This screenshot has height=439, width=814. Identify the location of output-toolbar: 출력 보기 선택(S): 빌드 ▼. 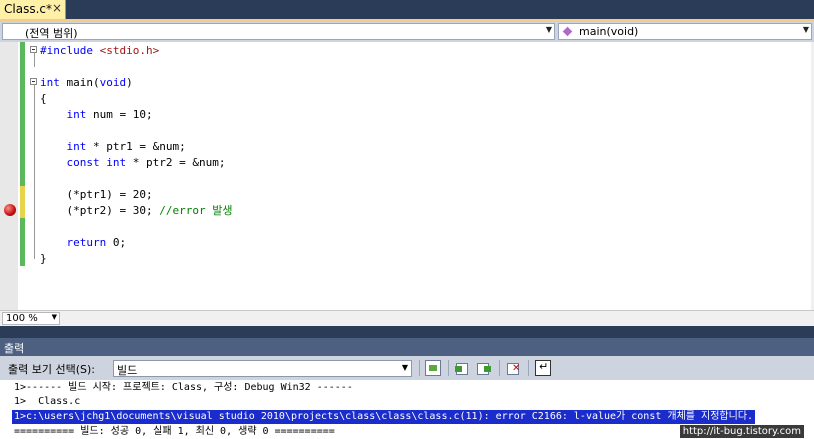
(407, 368).